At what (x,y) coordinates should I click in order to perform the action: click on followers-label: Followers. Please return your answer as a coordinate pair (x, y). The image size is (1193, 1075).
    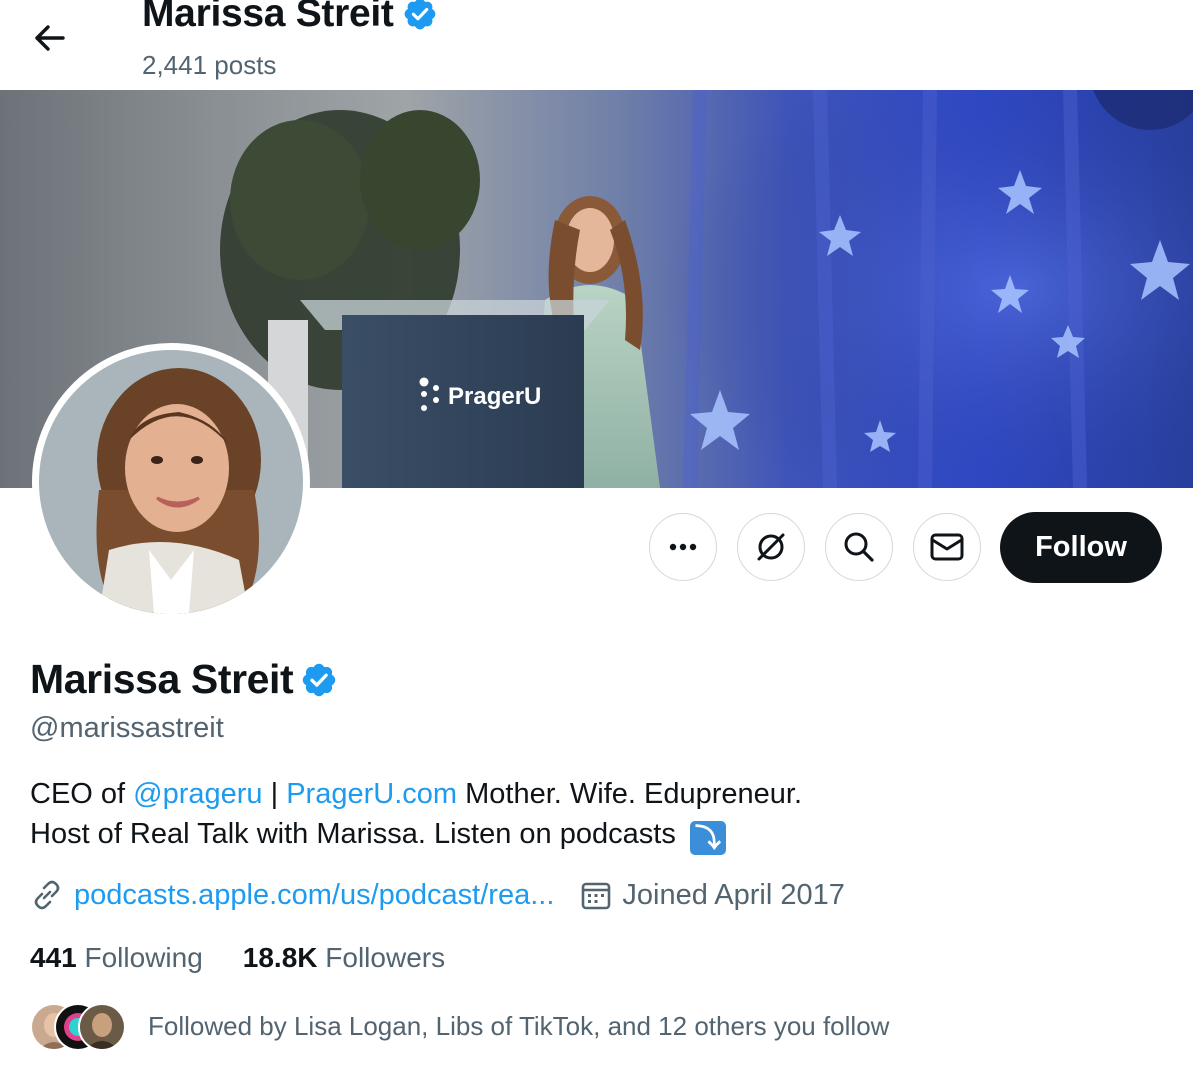
    Looking at the image, I should click on (385, 957).